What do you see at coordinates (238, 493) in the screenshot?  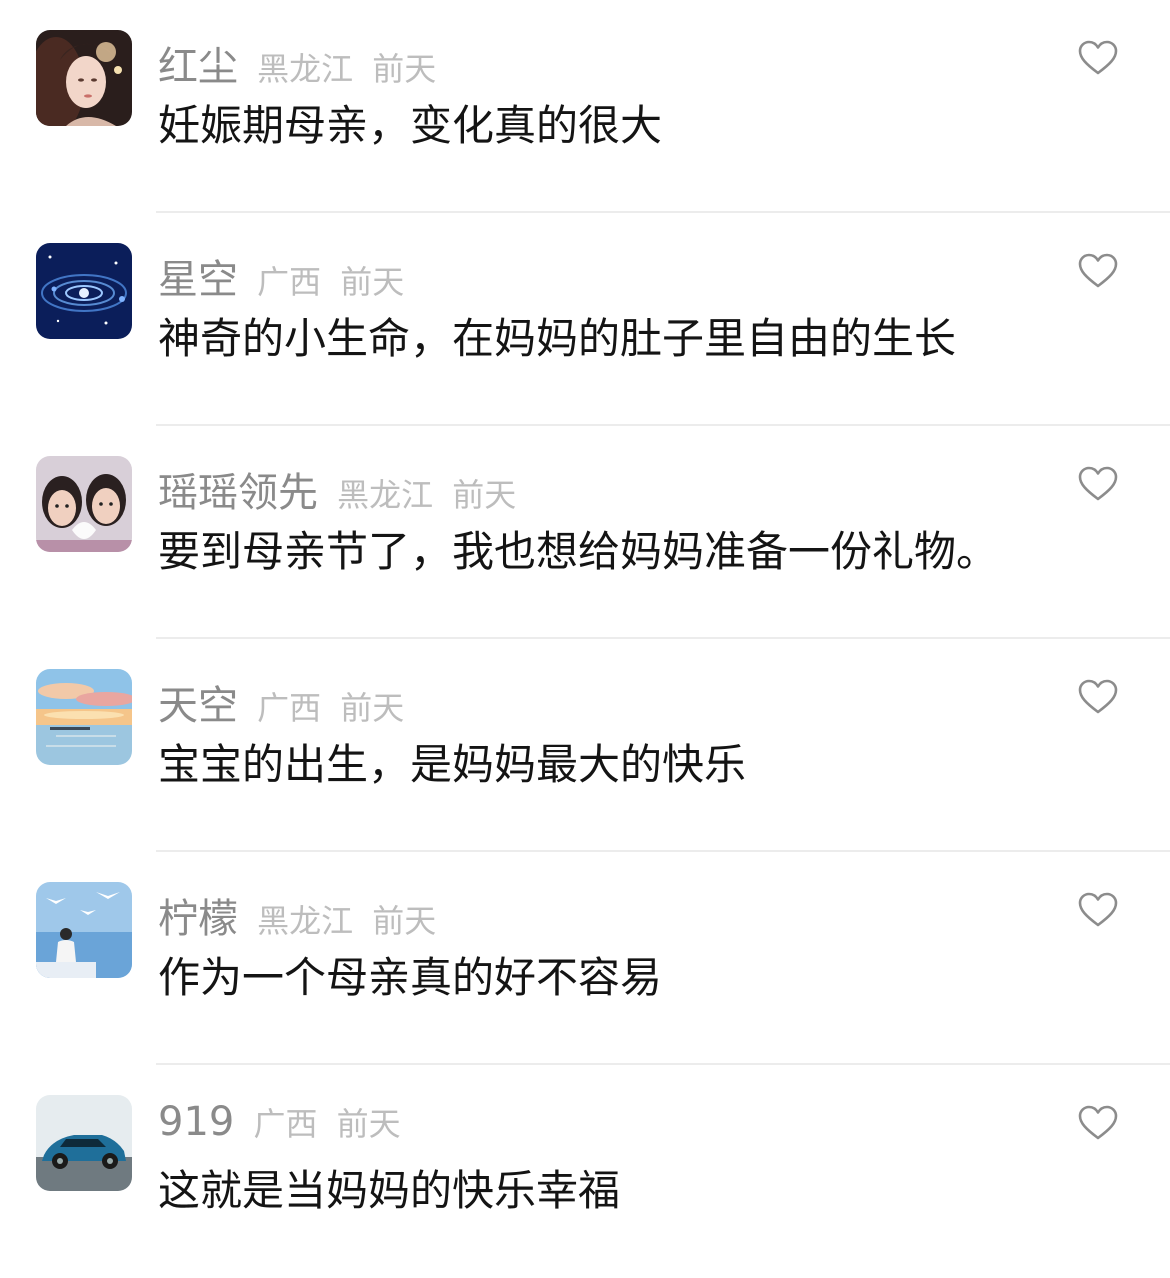 I see `username: 瑶瑶领先` at bounding box center [238, 493].